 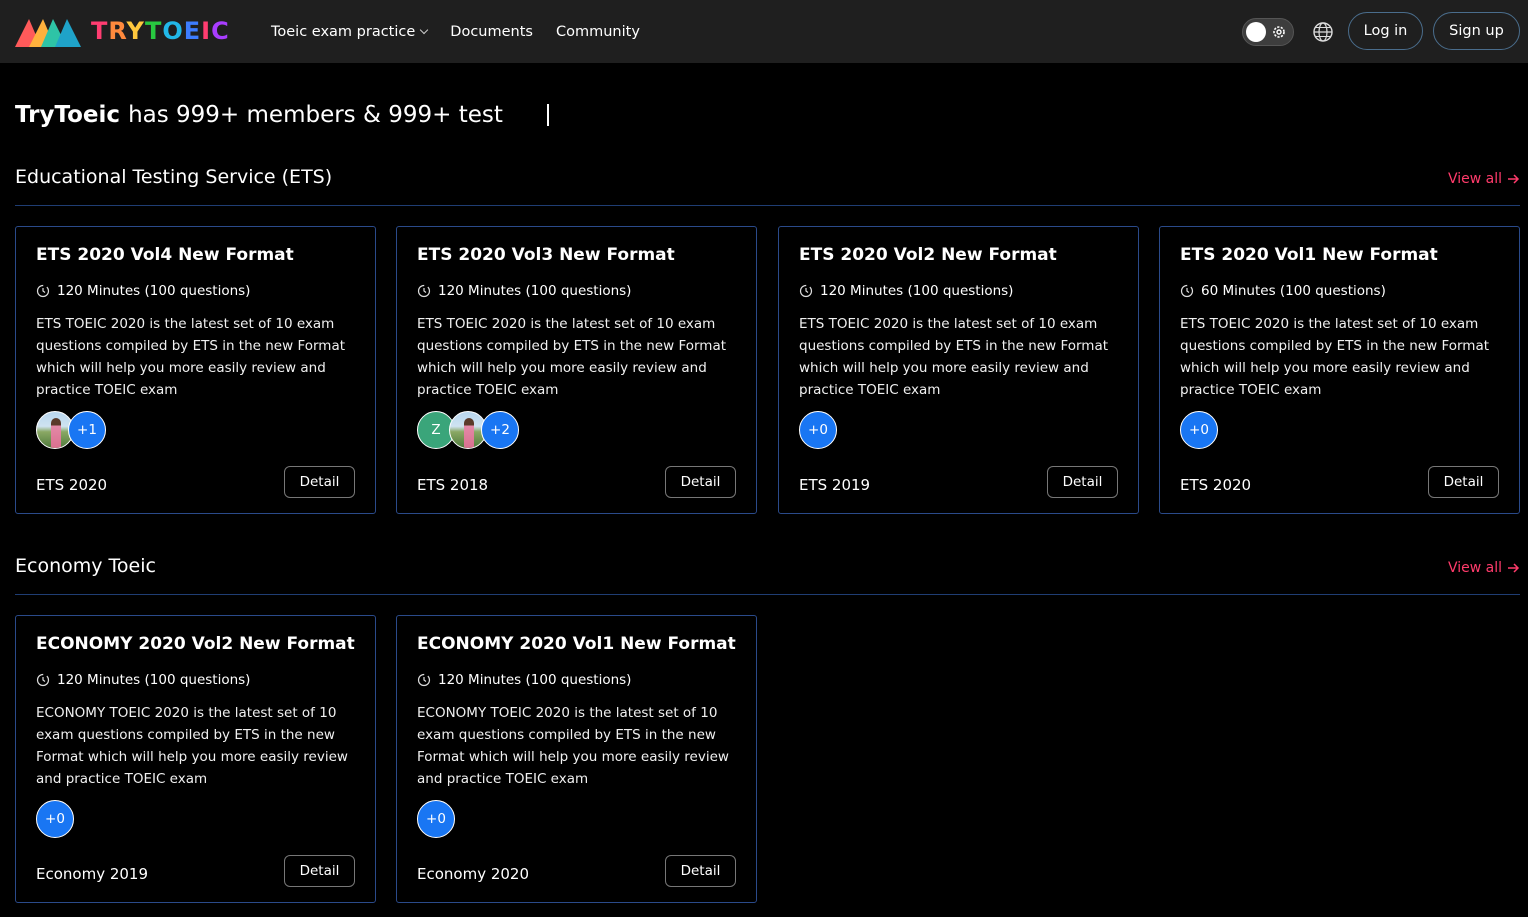 I want to click on section-title-ets: Educational Testing Service (ETS), so click(x=174, y=177).